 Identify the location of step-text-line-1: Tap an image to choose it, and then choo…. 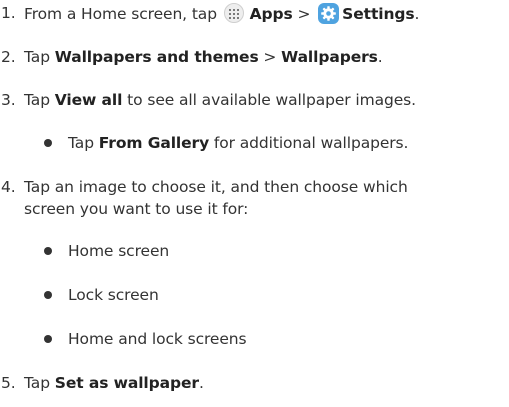
(216, 187).